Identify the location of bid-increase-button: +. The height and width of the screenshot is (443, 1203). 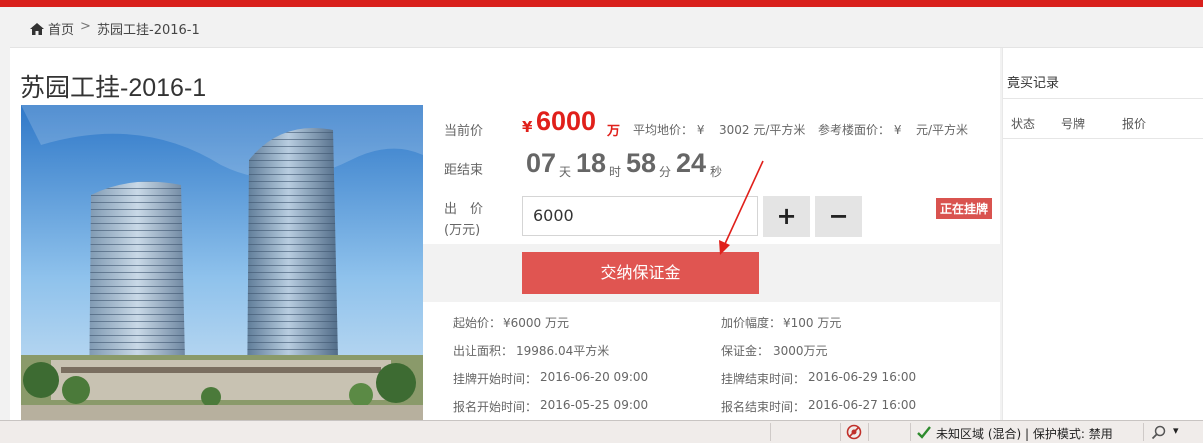
(786, 216).